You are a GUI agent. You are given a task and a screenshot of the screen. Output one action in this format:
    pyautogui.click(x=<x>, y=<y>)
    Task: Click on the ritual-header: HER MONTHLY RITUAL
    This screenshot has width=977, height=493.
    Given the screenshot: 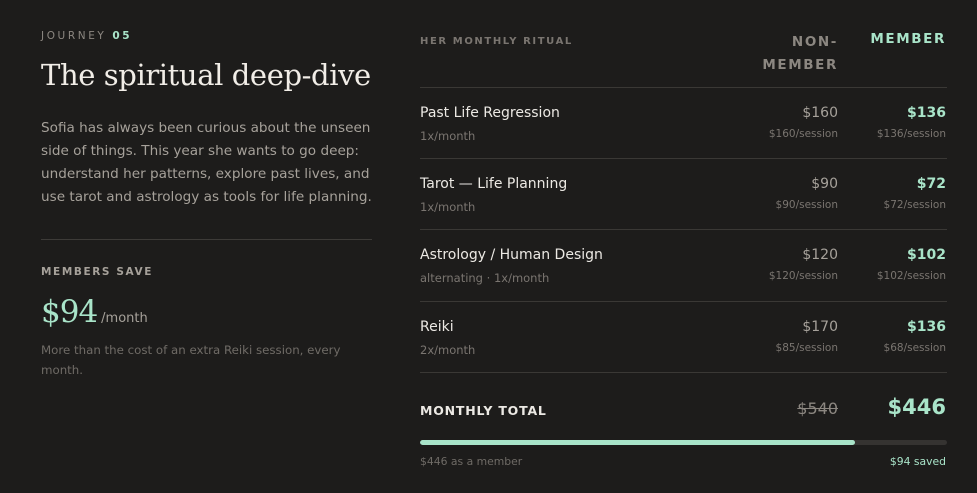 What is the action you would take?
    pyautogui.click(x=496, y=41)
    